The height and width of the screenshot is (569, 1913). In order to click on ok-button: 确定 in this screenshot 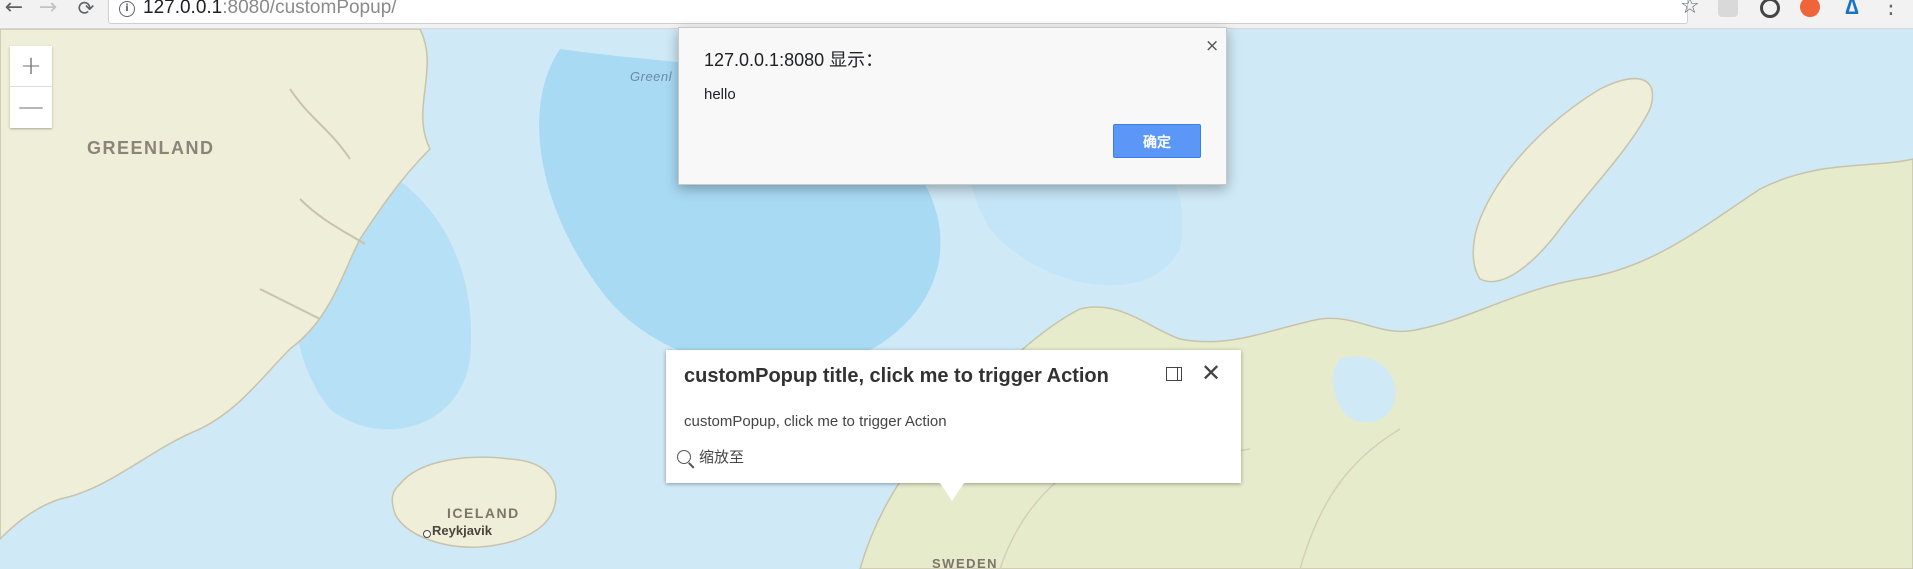, I will do `click(1157, 141)`.